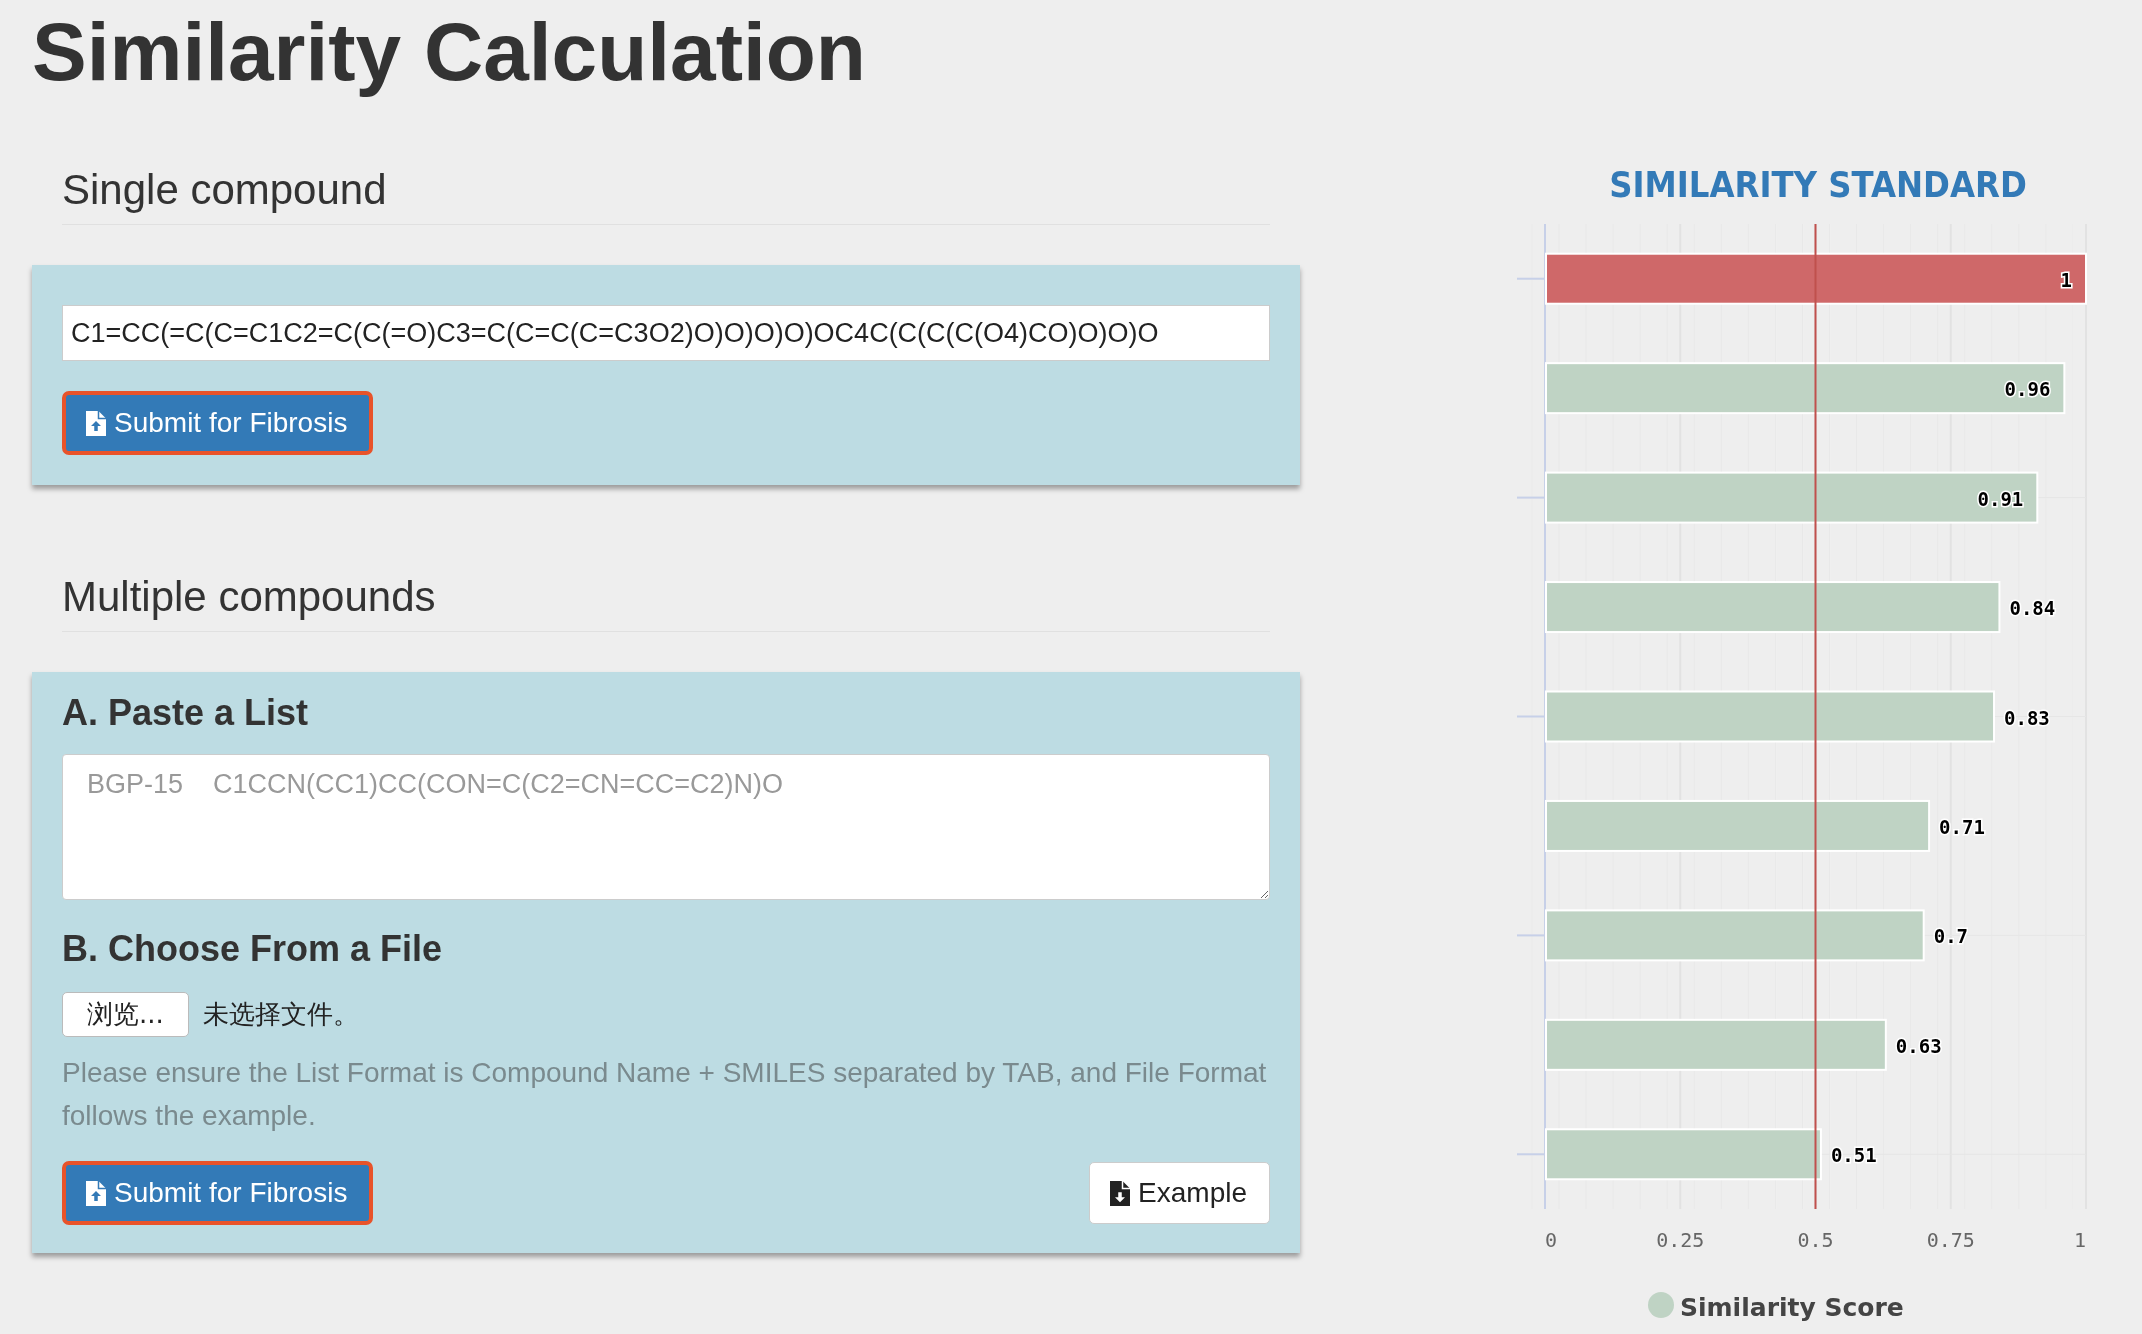  I want to click on list-text-area: BGP-15 C1CCN(CC1)CC(CON=C(C2=CN=CC=C2)N)O, so click(666, 827).